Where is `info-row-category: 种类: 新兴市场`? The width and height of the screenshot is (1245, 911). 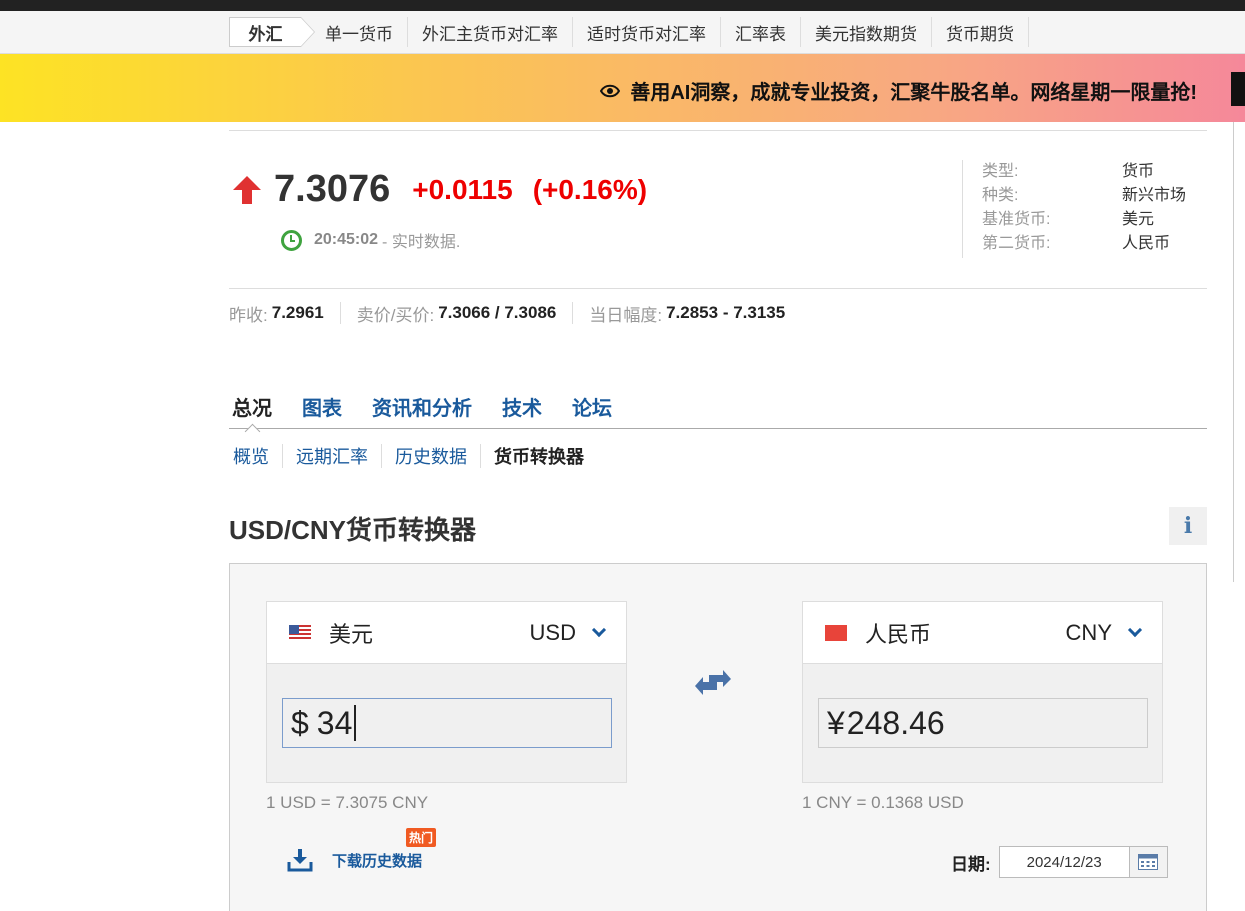
info-row-category: 种类: 新兴市场 is located at coordinates (1085, 196).